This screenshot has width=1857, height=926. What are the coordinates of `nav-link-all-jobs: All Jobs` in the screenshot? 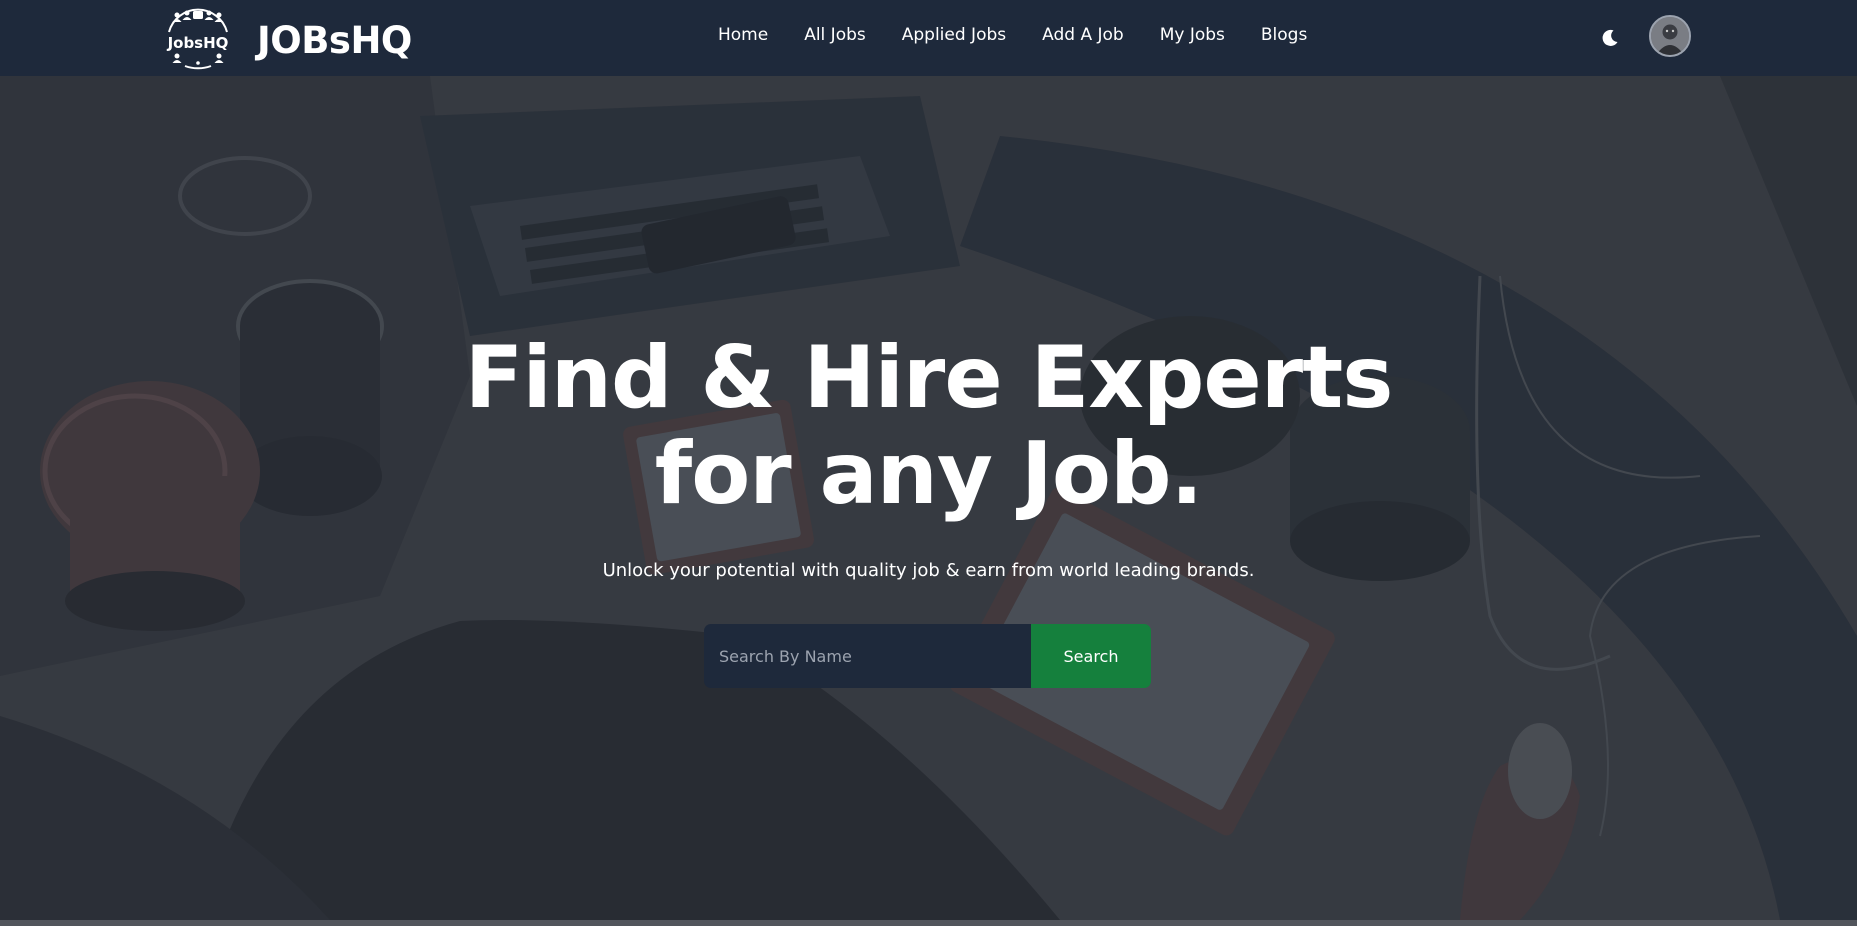 It's located at (835, 37).